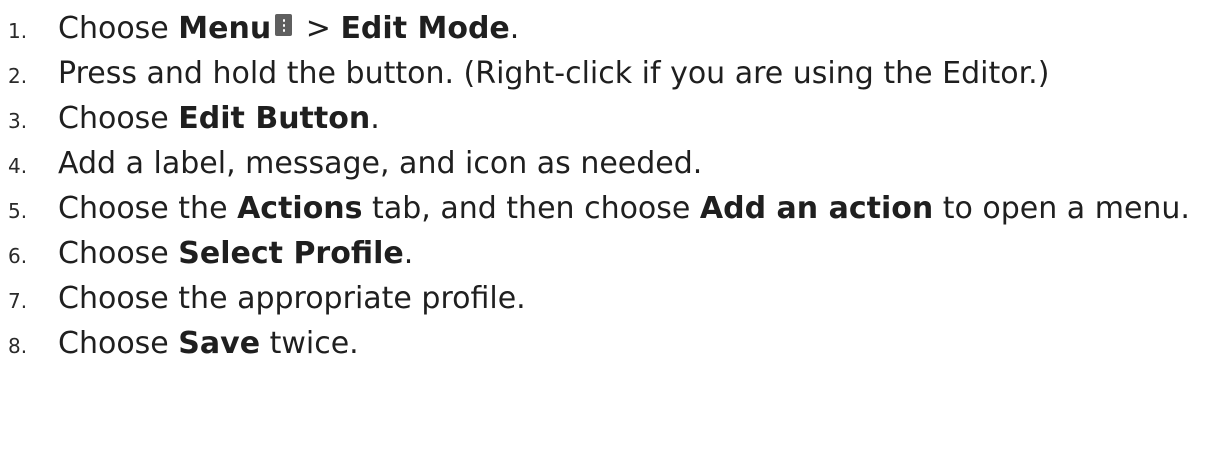  Describe the element at coordinates (18, 346) in the screenshot. I see `step-number: 8.` at that location.